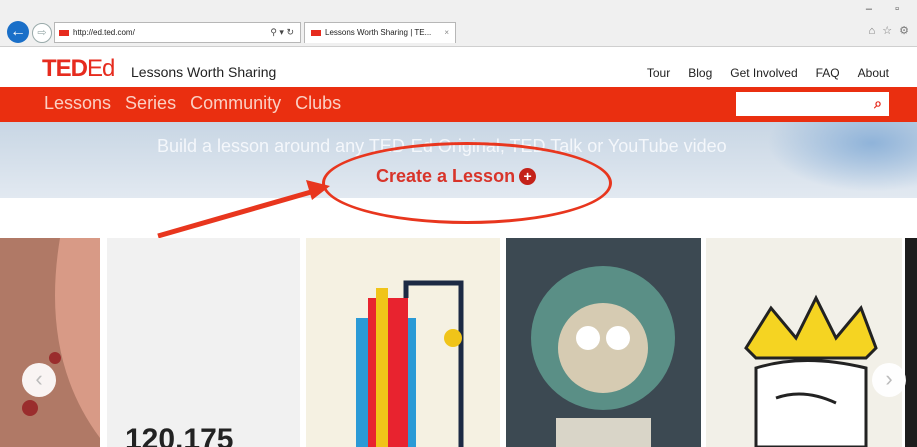  I want to click on carousel-prev-button: ‹, so click(39, 380).